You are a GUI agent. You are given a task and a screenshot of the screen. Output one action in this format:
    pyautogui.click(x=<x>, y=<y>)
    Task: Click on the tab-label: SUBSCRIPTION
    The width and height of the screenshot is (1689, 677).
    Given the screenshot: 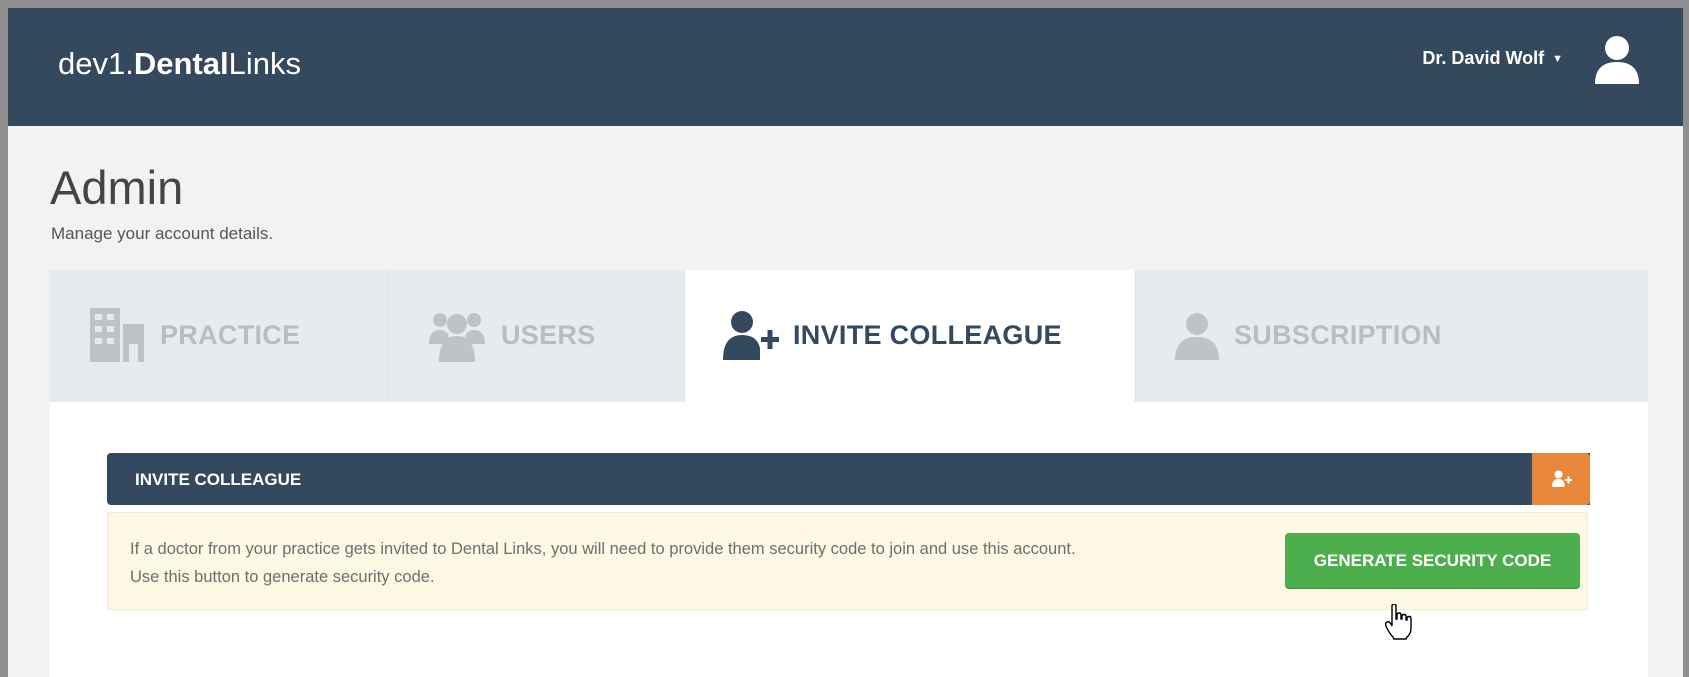 What is the action you would take?
    pyautogui.click(x=1338, y=335)
    